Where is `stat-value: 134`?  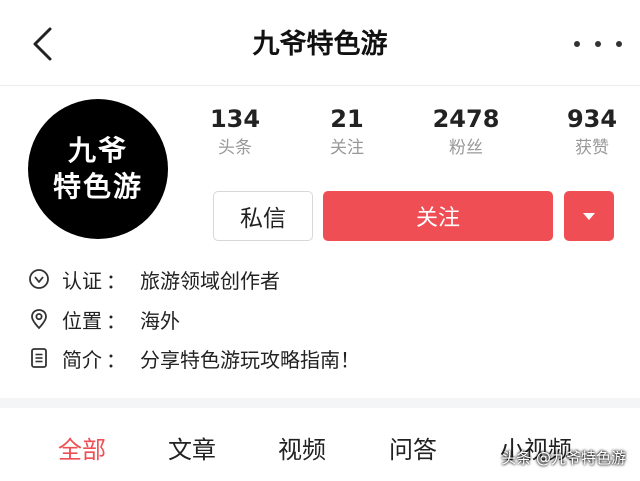
stat-value: 134 is located at coordinates (235, 119).